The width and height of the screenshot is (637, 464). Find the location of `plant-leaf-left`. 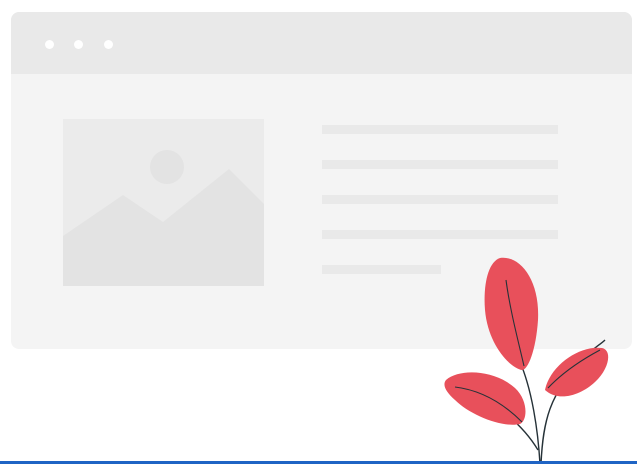

plant-leaf-left is located at coordinates (485, 398).